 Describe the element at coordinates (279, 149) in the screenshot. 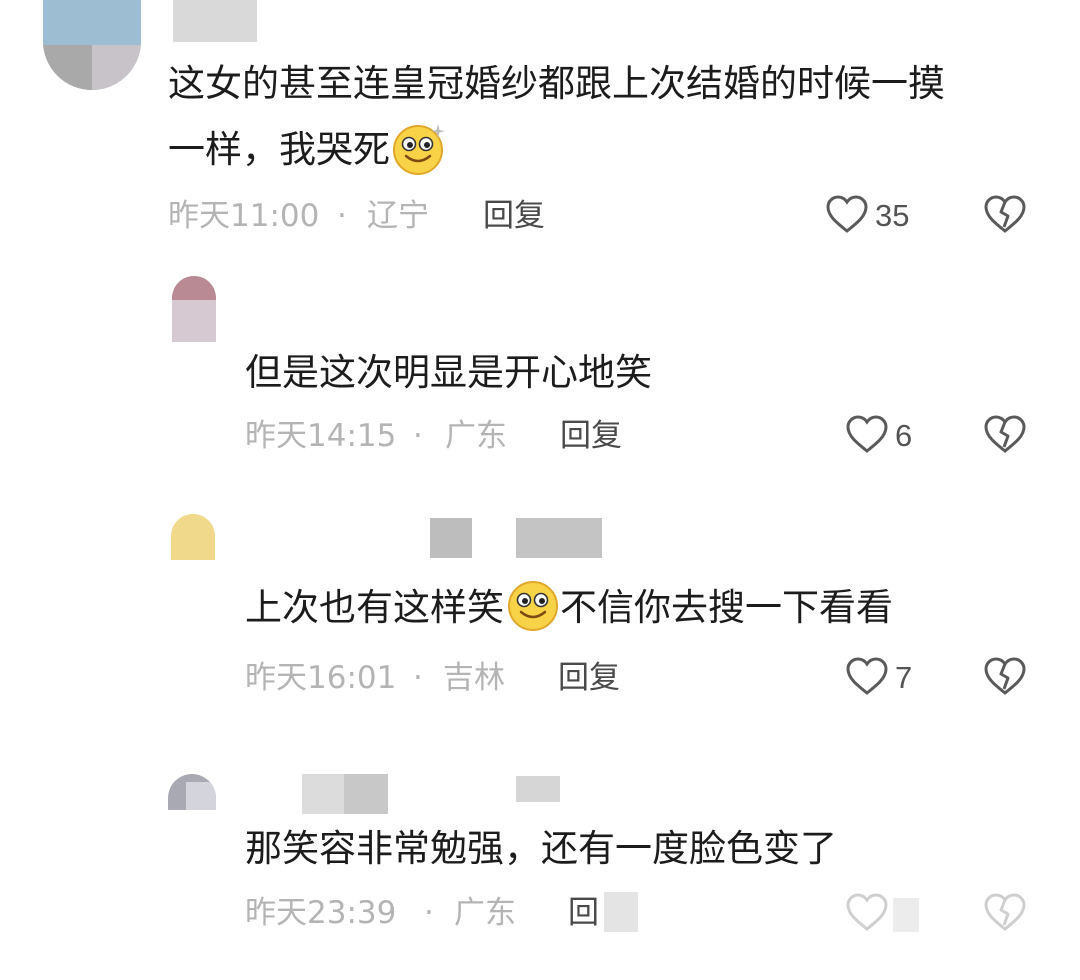

I see `comment-text: 一样，我哭死` at that location.